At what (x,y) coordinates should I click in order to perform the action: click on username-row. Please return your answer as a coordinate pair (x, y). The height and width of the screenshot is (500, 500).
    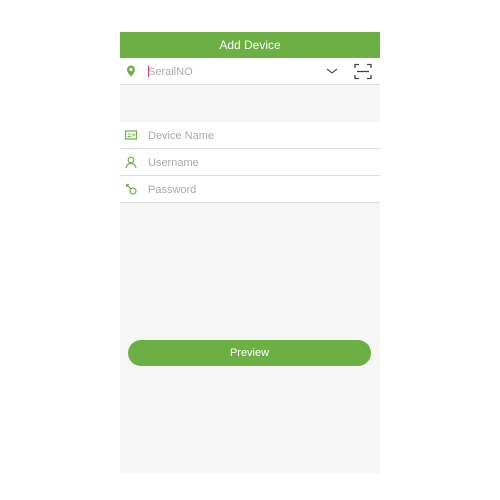
    Looking at the image, I should click on (250, 162).